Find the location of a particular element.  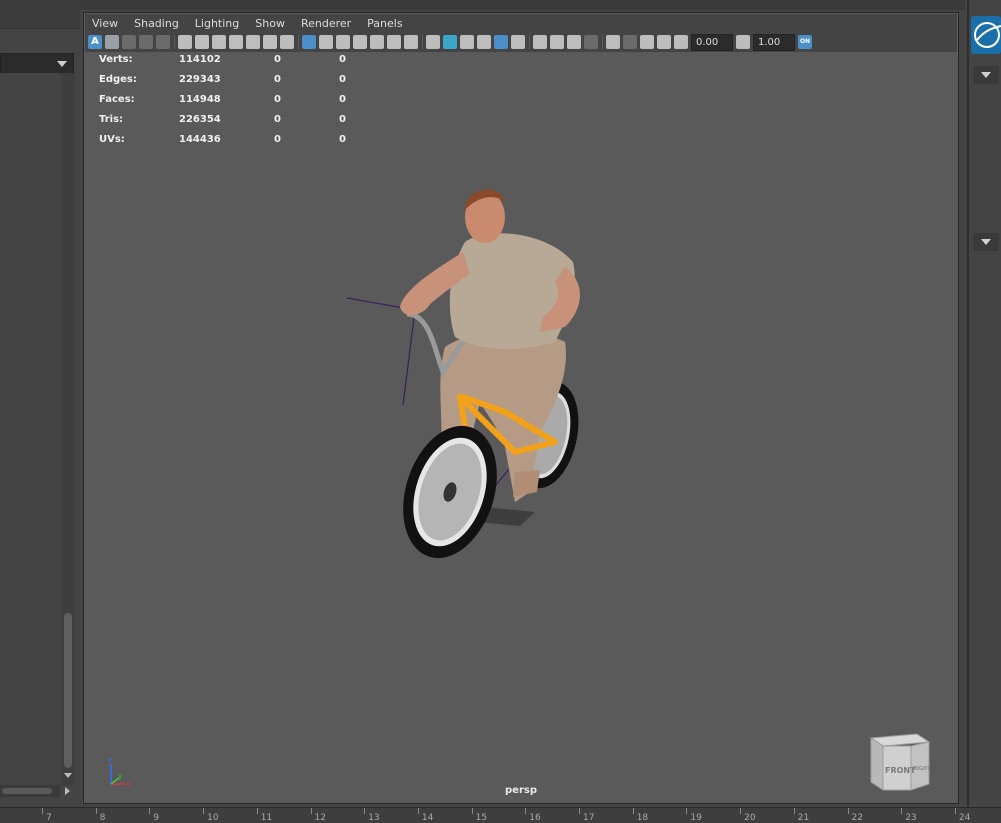

xray-icon is located at coordinates (630, 42).